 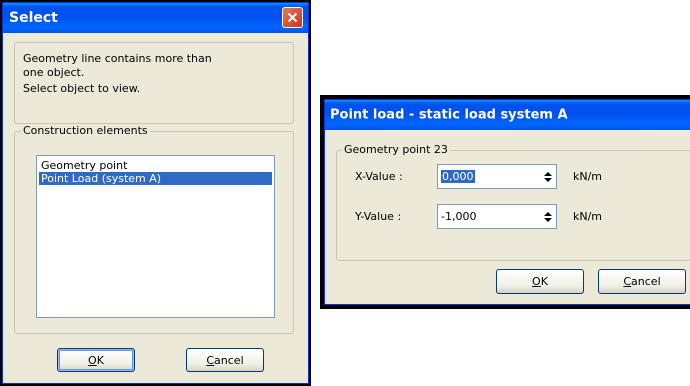 I want to click on y-value-unit: kN/m, so click(x=588, y=216).